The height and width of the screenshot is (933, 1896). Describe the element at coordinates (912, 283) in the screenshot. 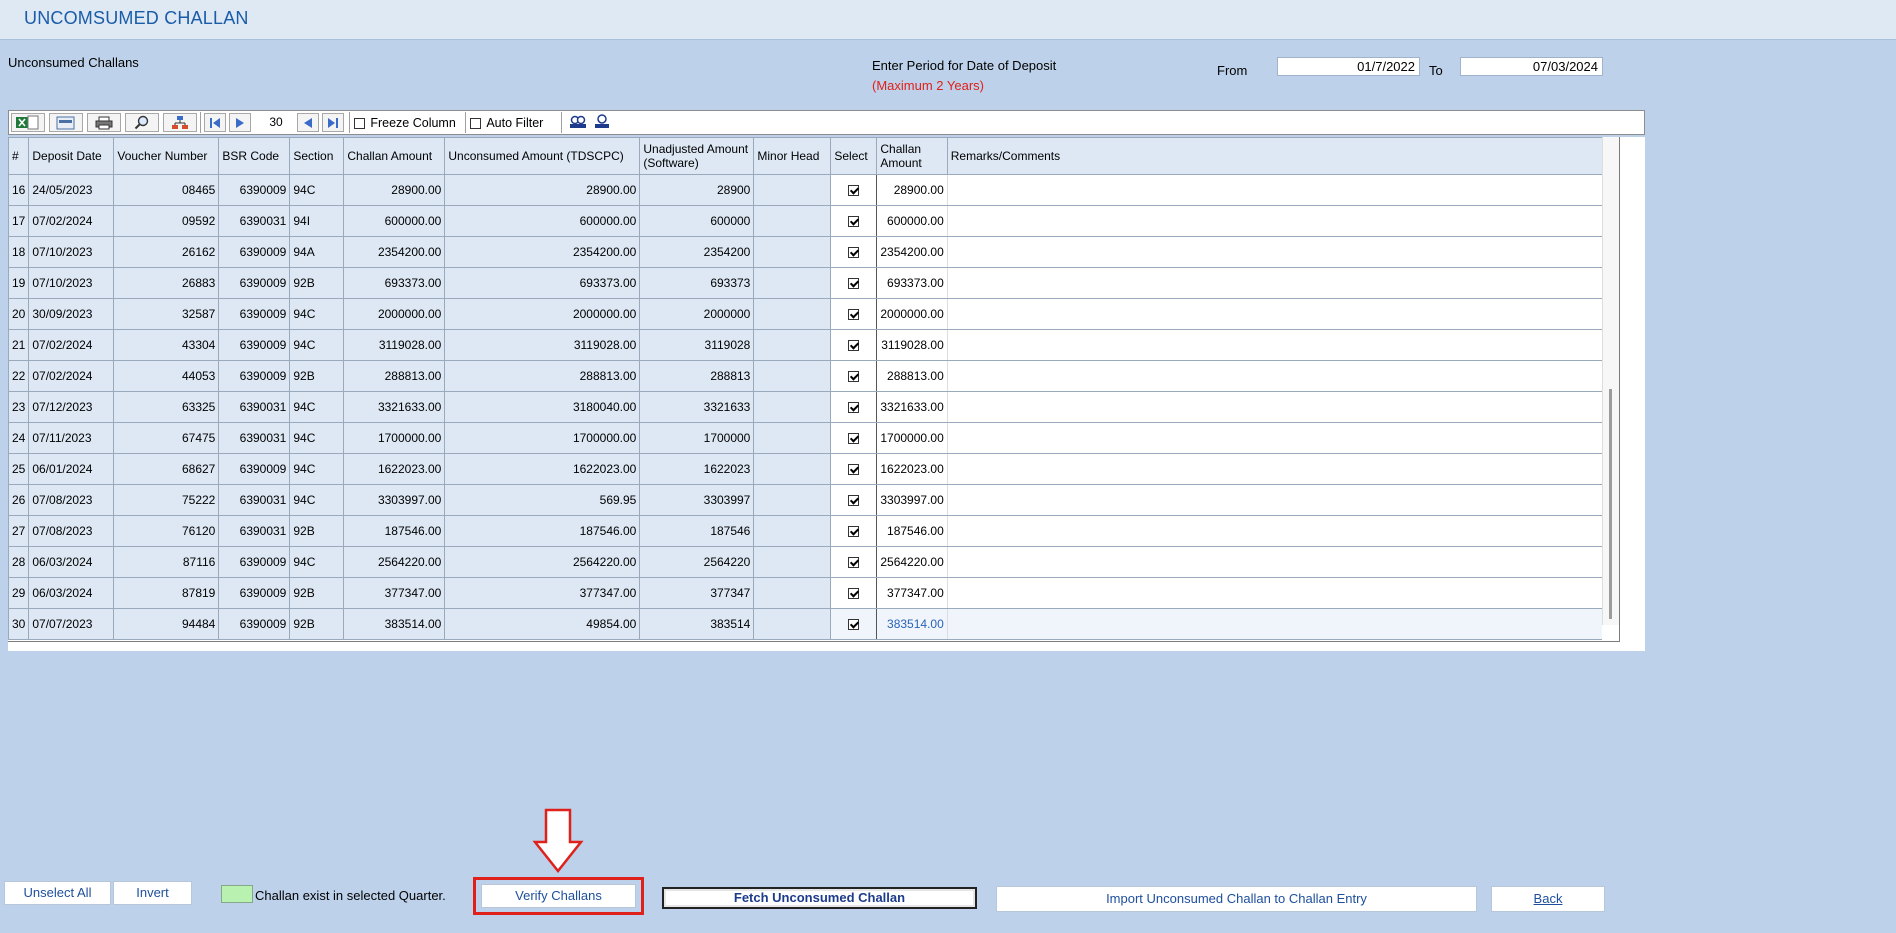

I see `cell-challan-amount: 693373.00` at that location.